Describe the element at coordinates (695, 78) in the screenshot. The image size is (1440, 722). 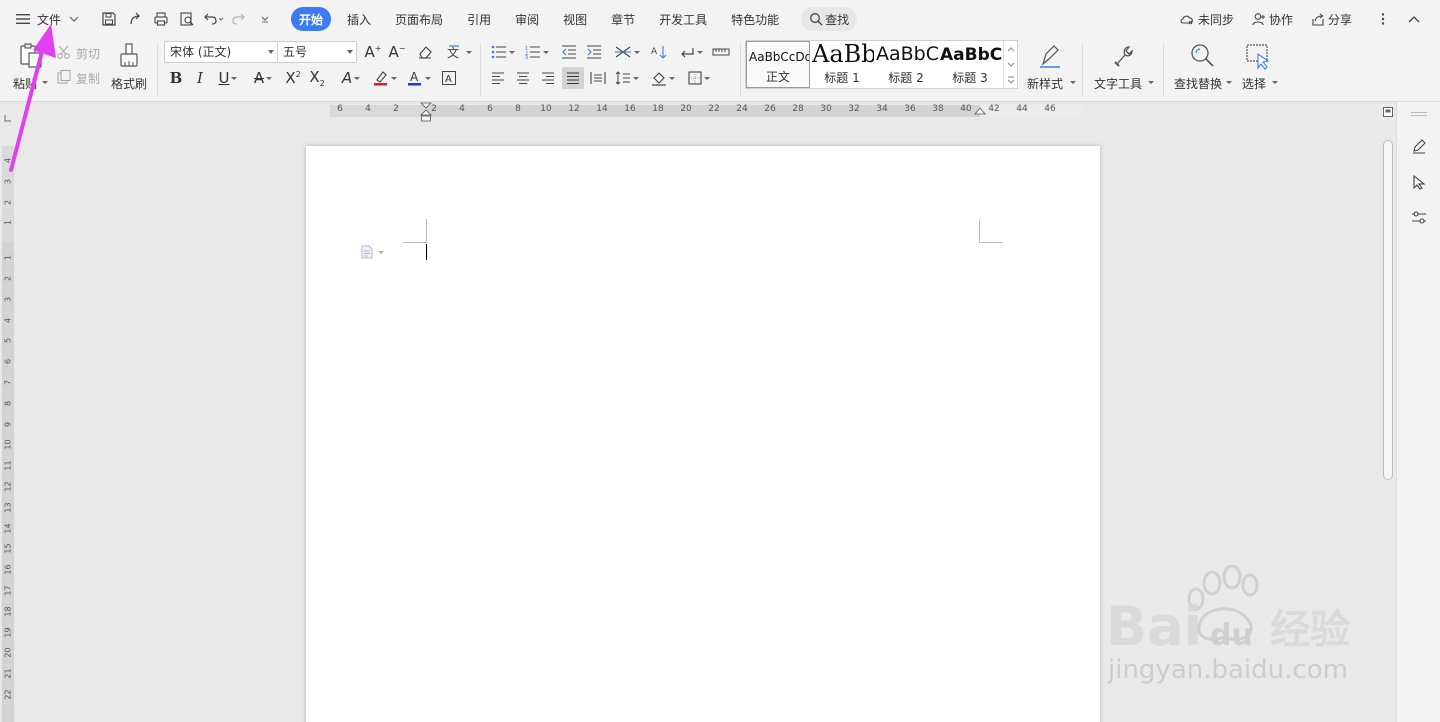
I see `borders-icon` at that location.